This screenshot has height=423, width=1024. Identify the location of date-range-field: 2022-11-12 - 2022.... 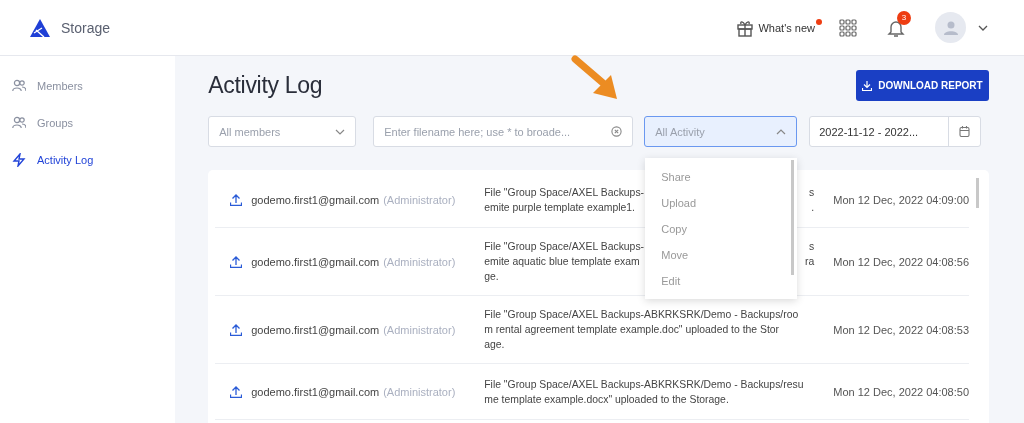
(895, 131).